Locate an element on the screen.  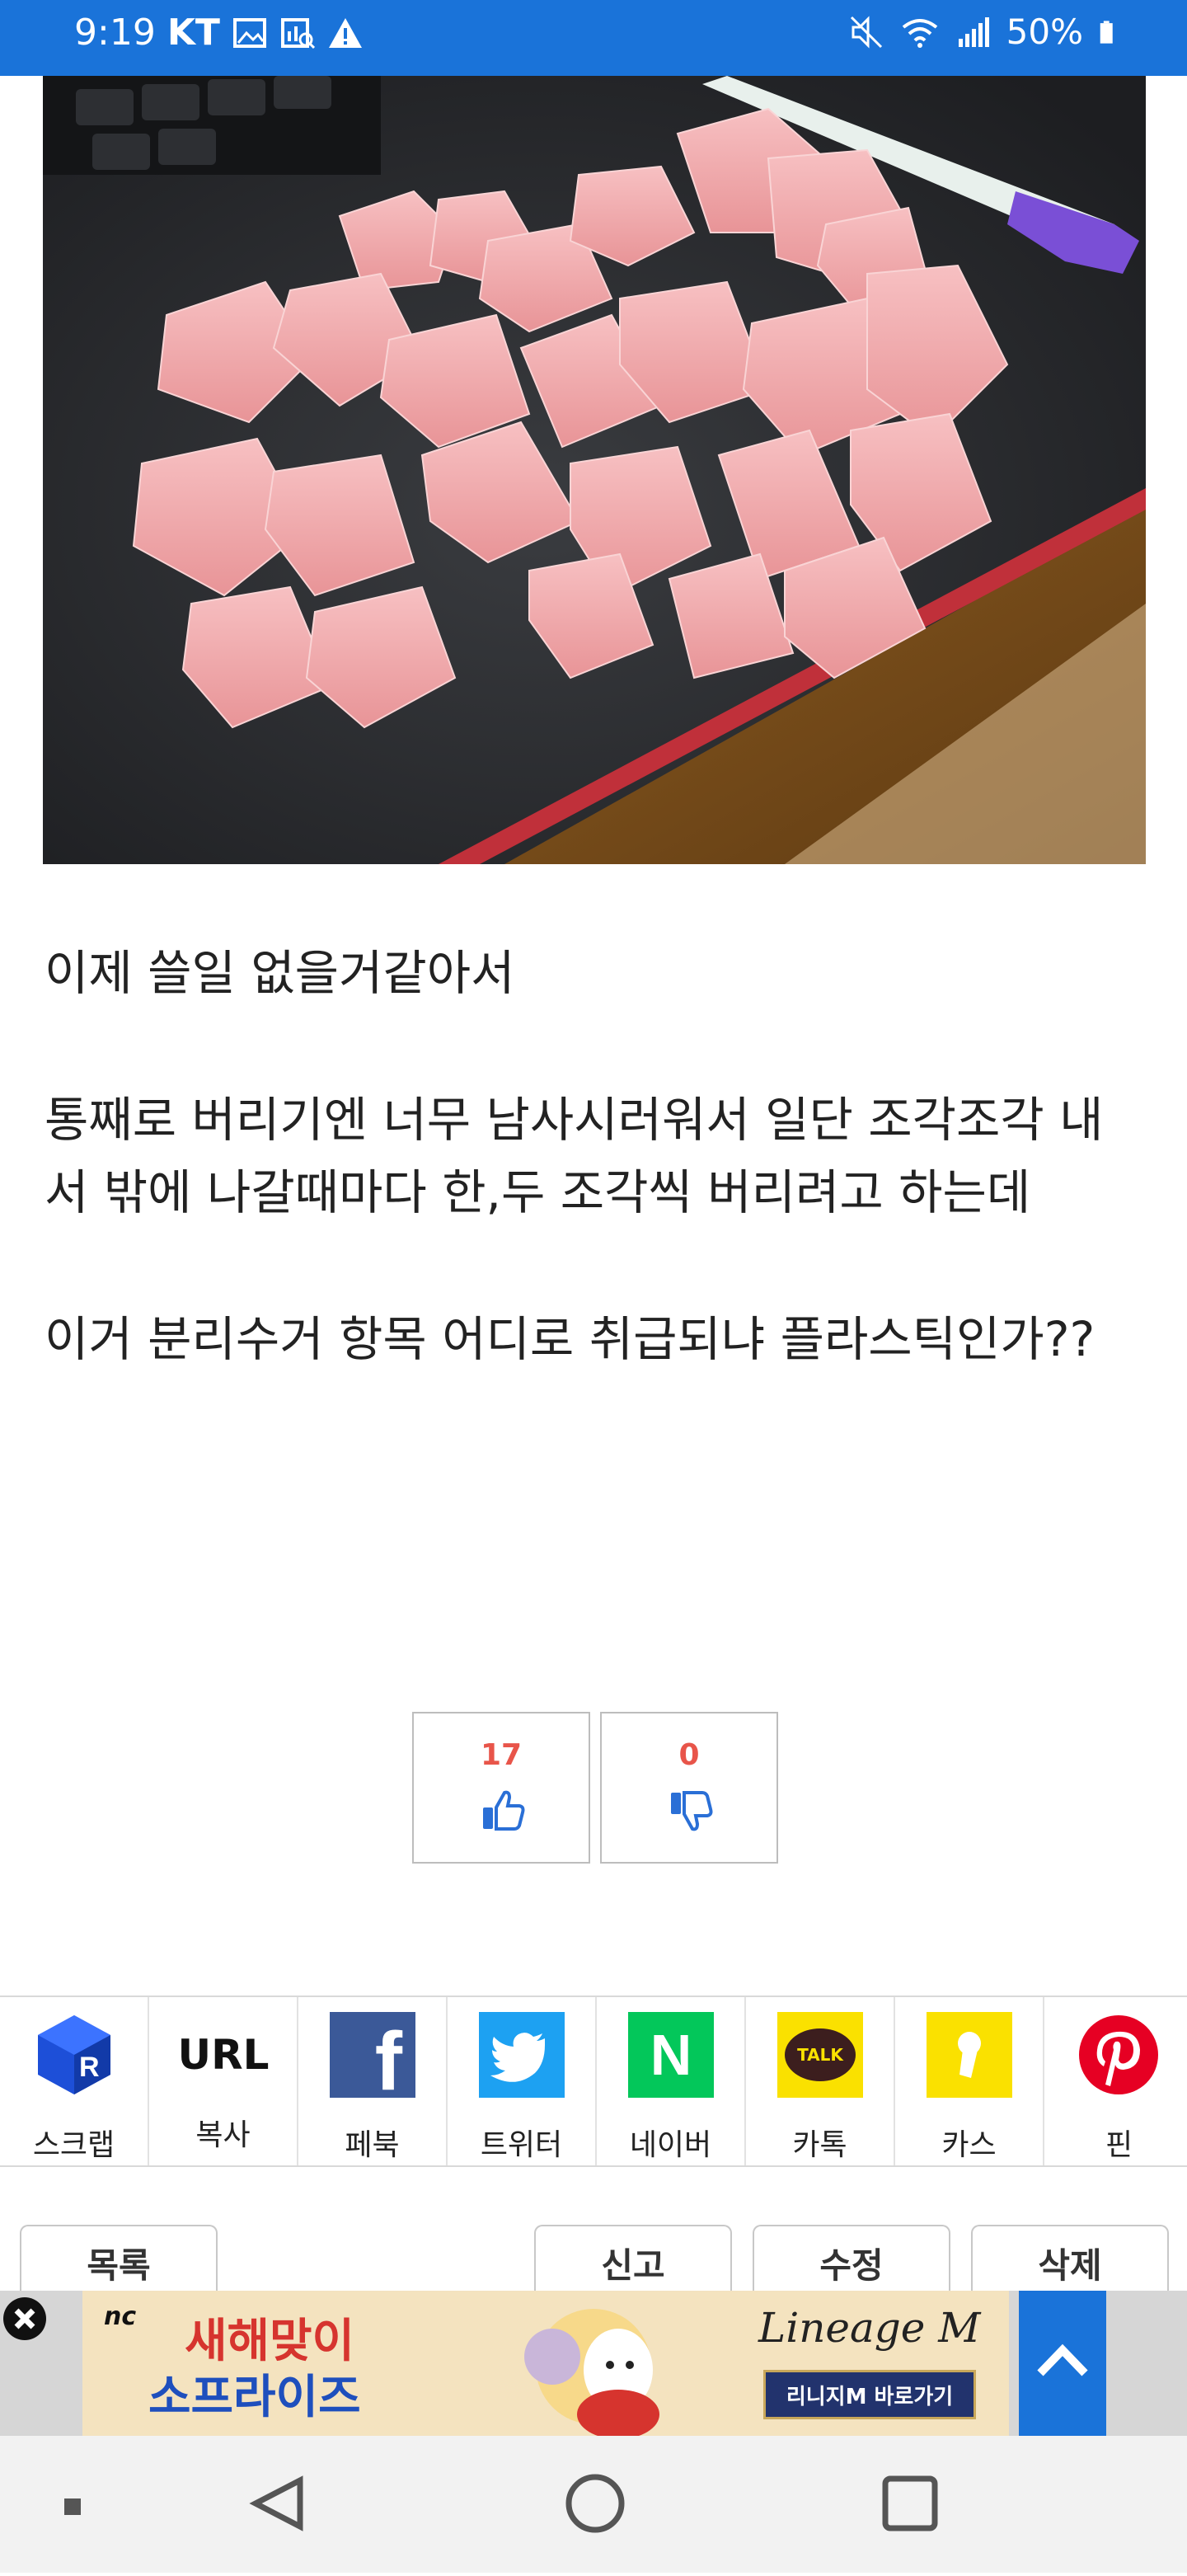
share-scrap-button: R 스크랩 is located at coordinates (74, 2081).